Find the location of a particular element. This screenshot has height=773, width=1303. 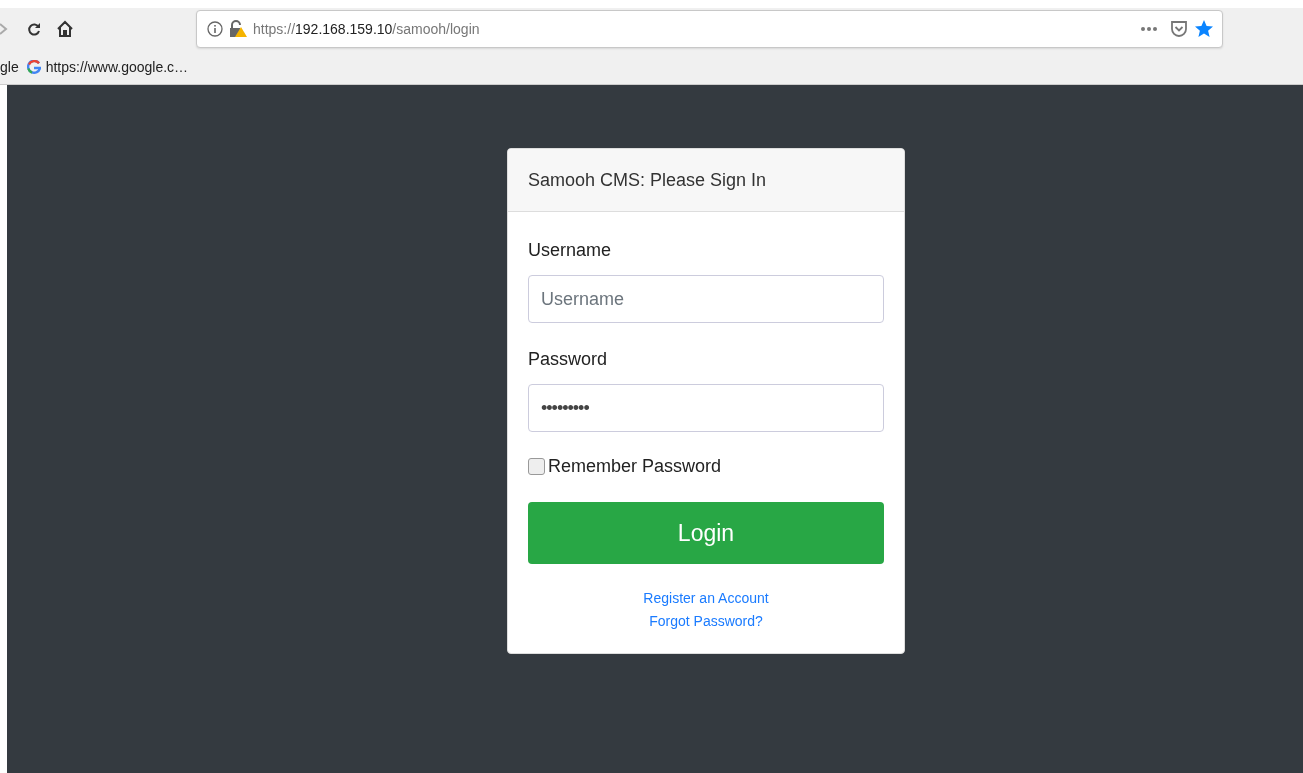

field-label: Username is located at coordinates (570, 250).